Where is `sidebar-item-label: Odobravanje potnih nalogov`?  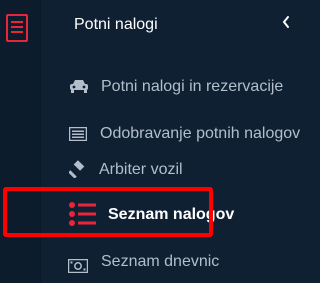 sidebar-item-label: Odobravanje potnih nalogov is located at coordinates (200, 133).